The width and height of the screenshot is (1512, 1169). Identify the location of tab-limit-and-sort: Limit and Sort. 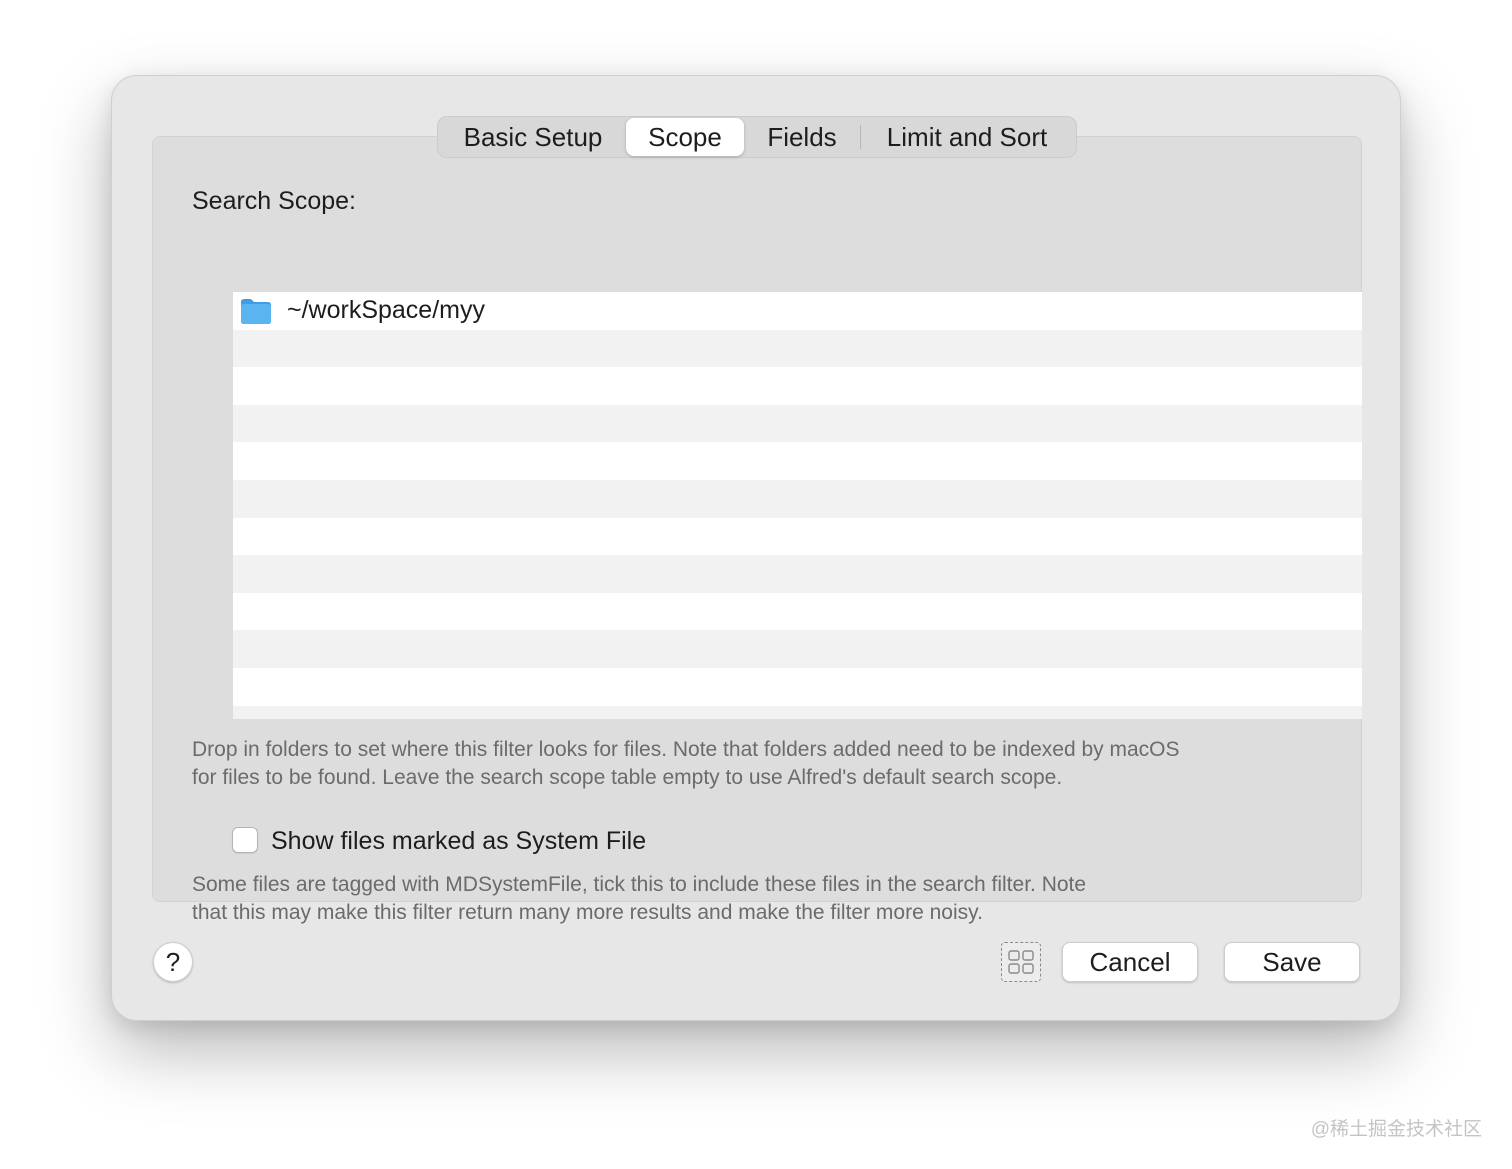
(967, 137).